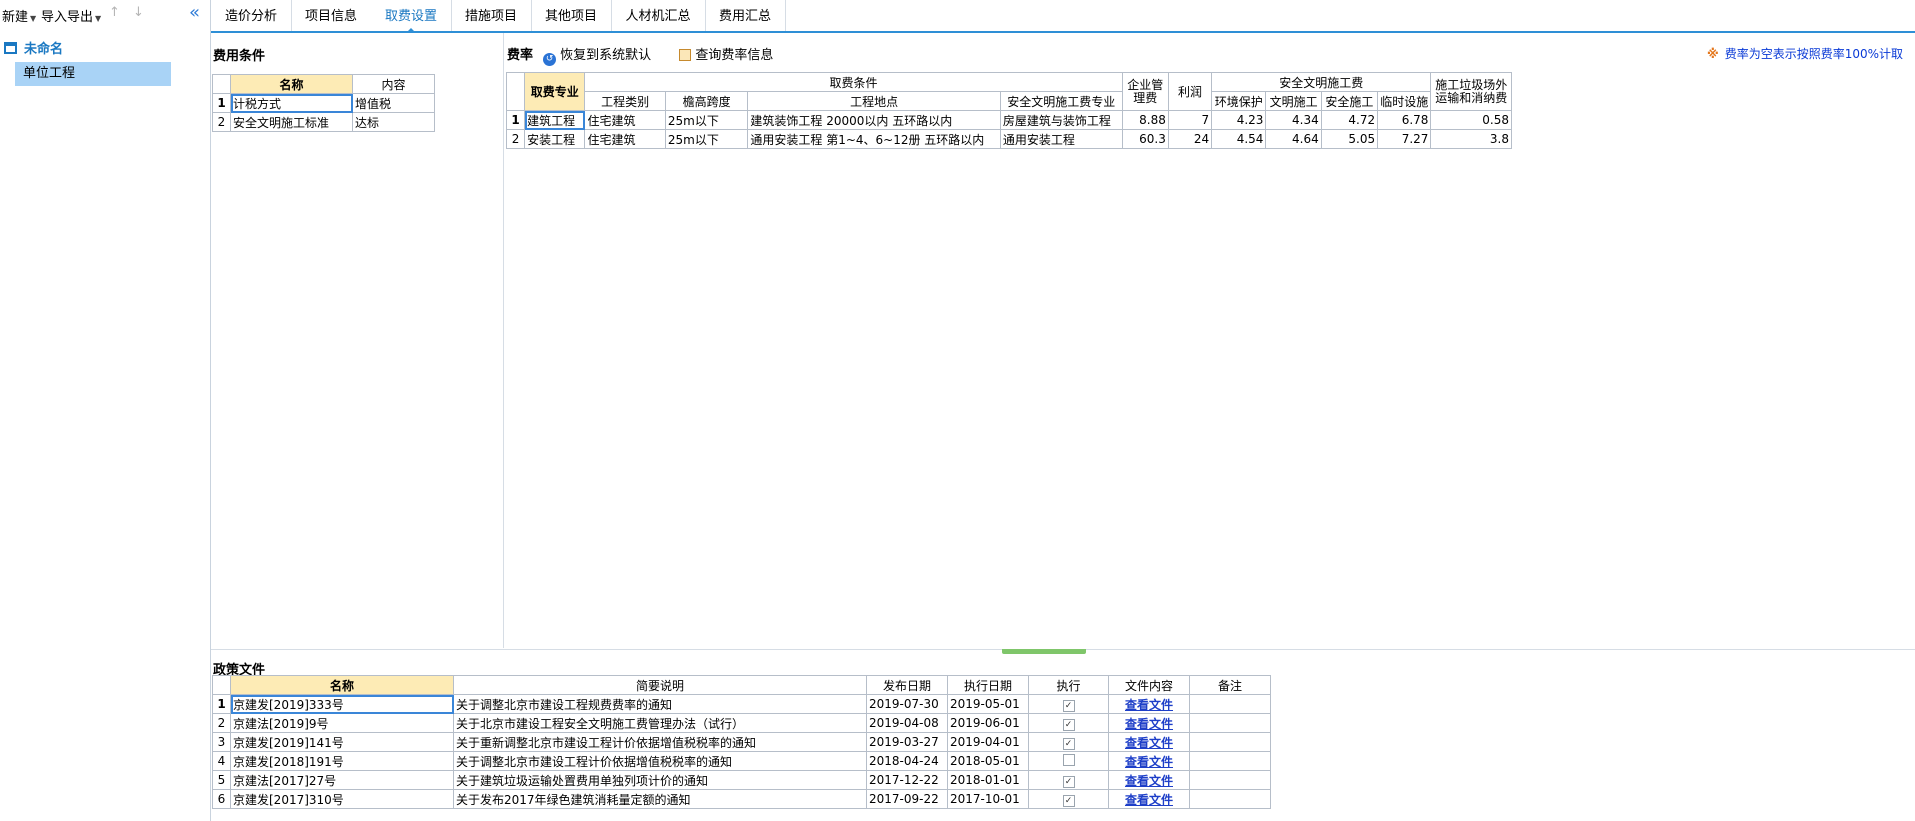  What do you see at coordinates (660, 704) in the screenshot?
I see `cell-summary: 关于调整北京市建设工程规费费率的通知` at bounding box center [660, 704].